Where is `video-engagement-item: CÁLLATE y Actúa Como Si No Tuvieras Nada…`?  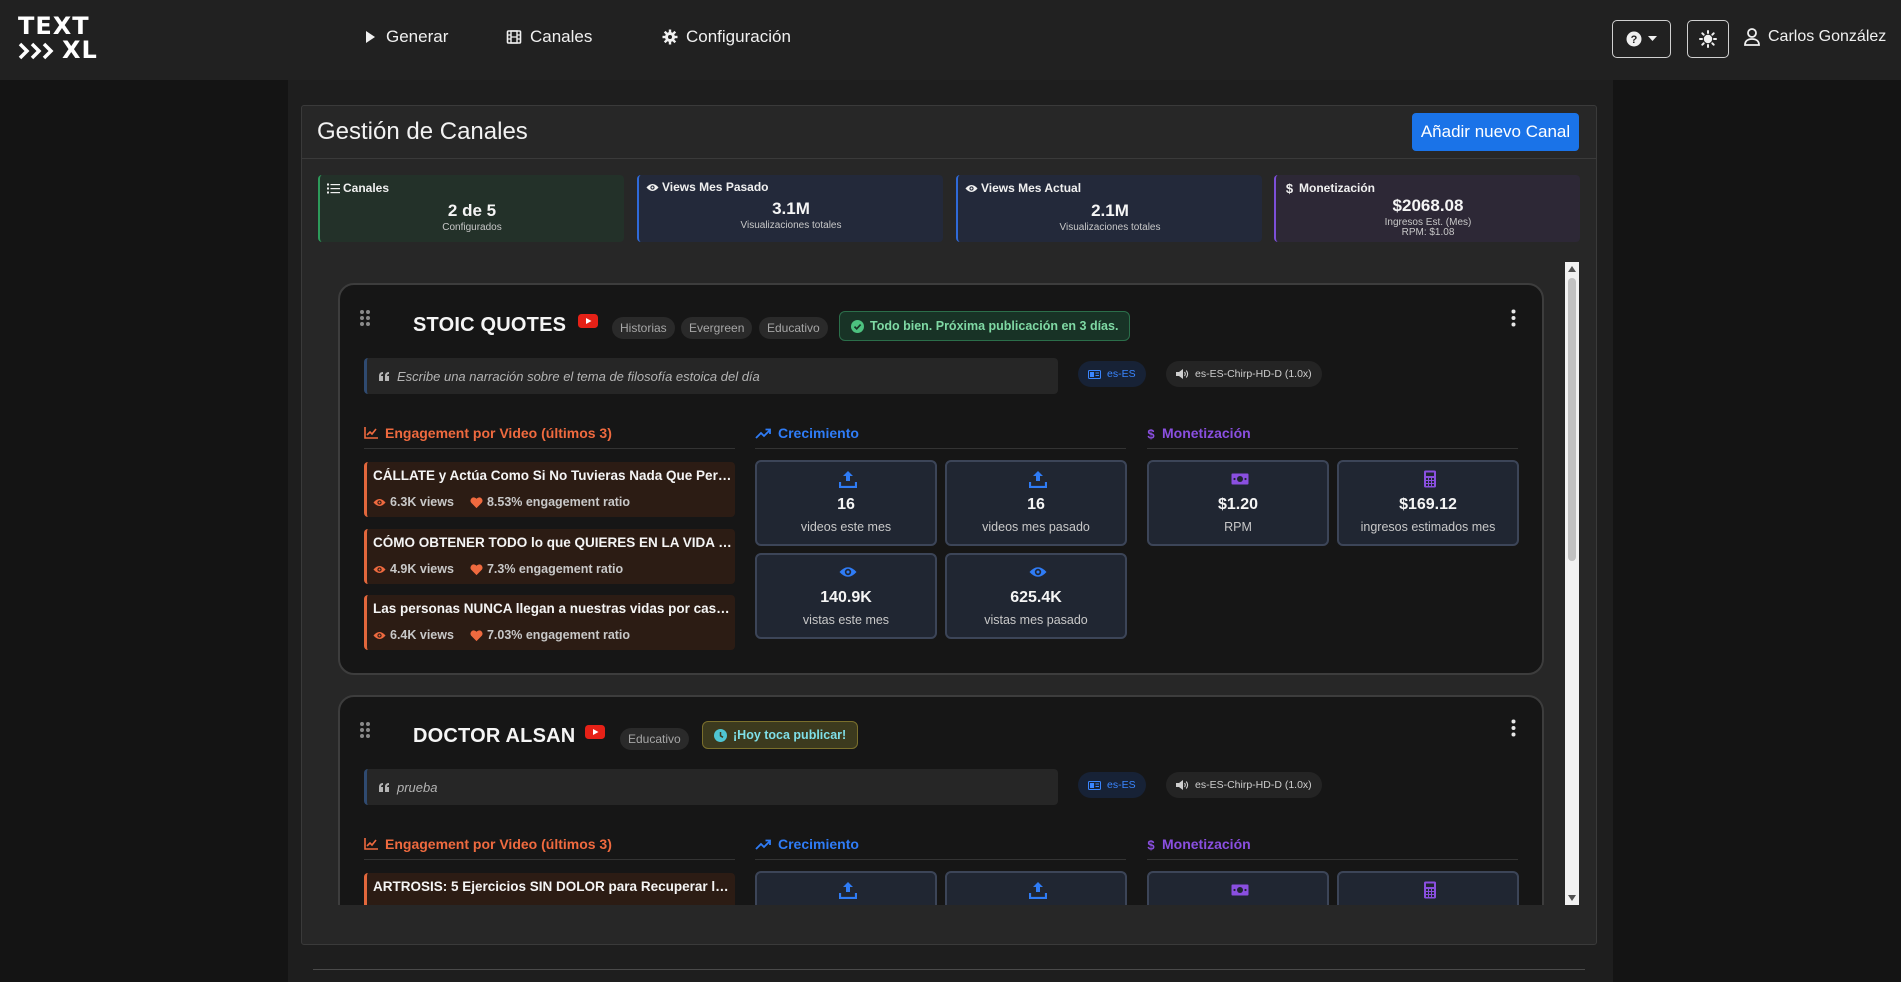
video-engagement-item: CÁLLATE y Actúa Como Si No Tuvieras Nada… is located at coordinates (549, 489).